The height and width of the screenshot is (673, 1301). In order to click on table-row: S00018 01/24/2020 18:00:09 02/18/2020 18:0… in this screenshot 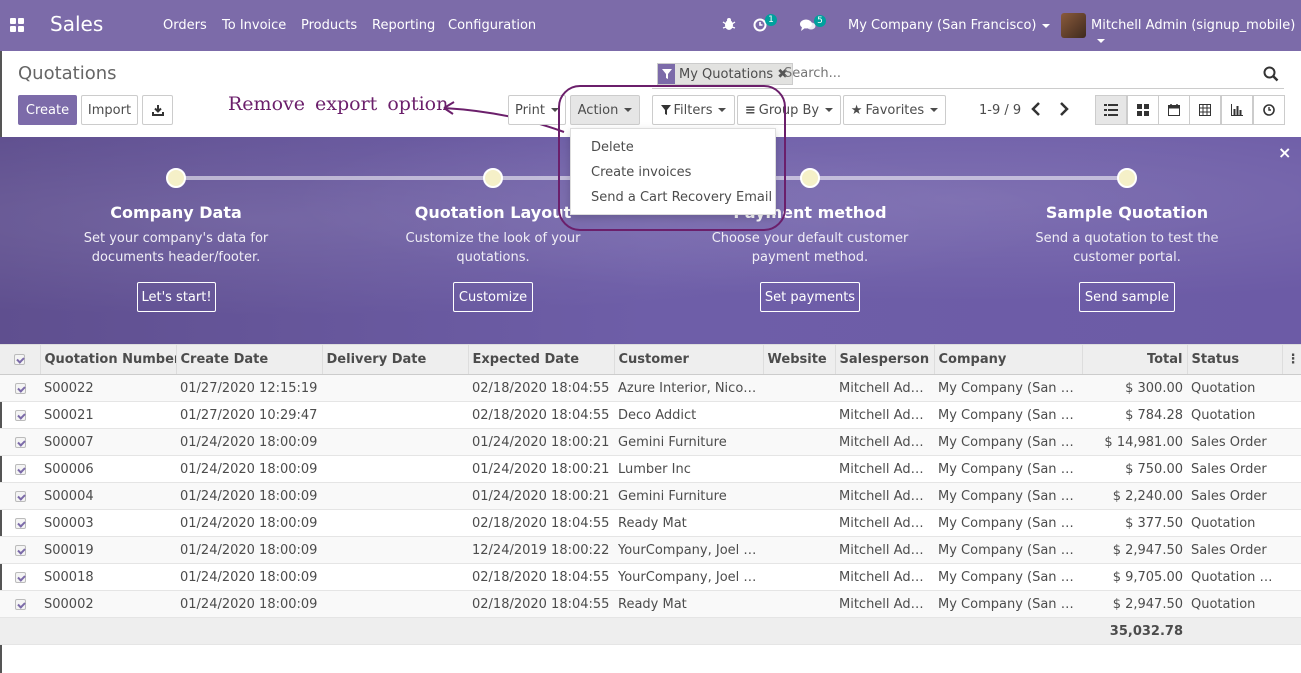, I will do `click(650, 577)`.